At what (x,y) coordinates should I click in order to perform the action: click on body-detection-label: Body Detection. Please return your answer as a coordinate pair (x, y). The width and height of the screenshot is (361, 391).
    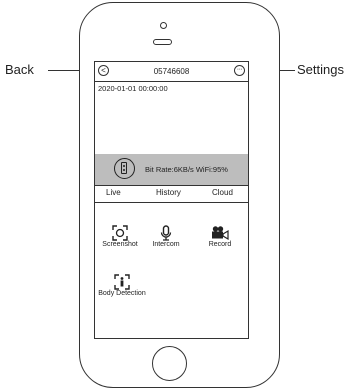
    Looking at the image, I should click on (122, 293).